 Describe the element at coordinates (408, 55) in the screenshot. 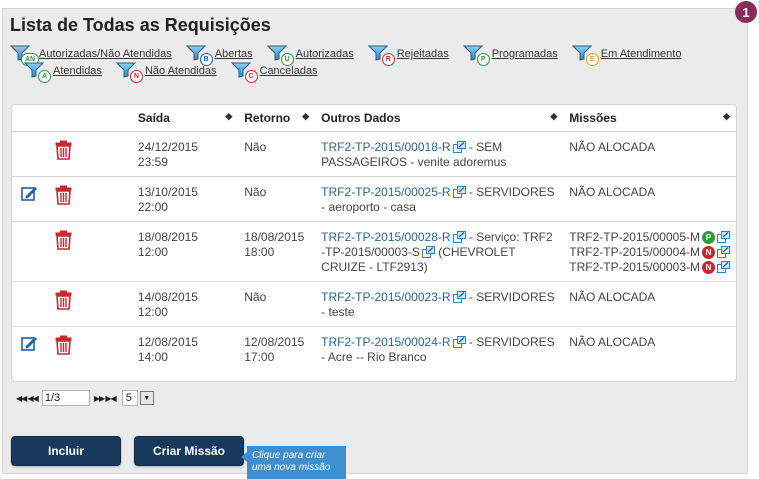

I see `filter-r: R Rejeitadas` at that location.